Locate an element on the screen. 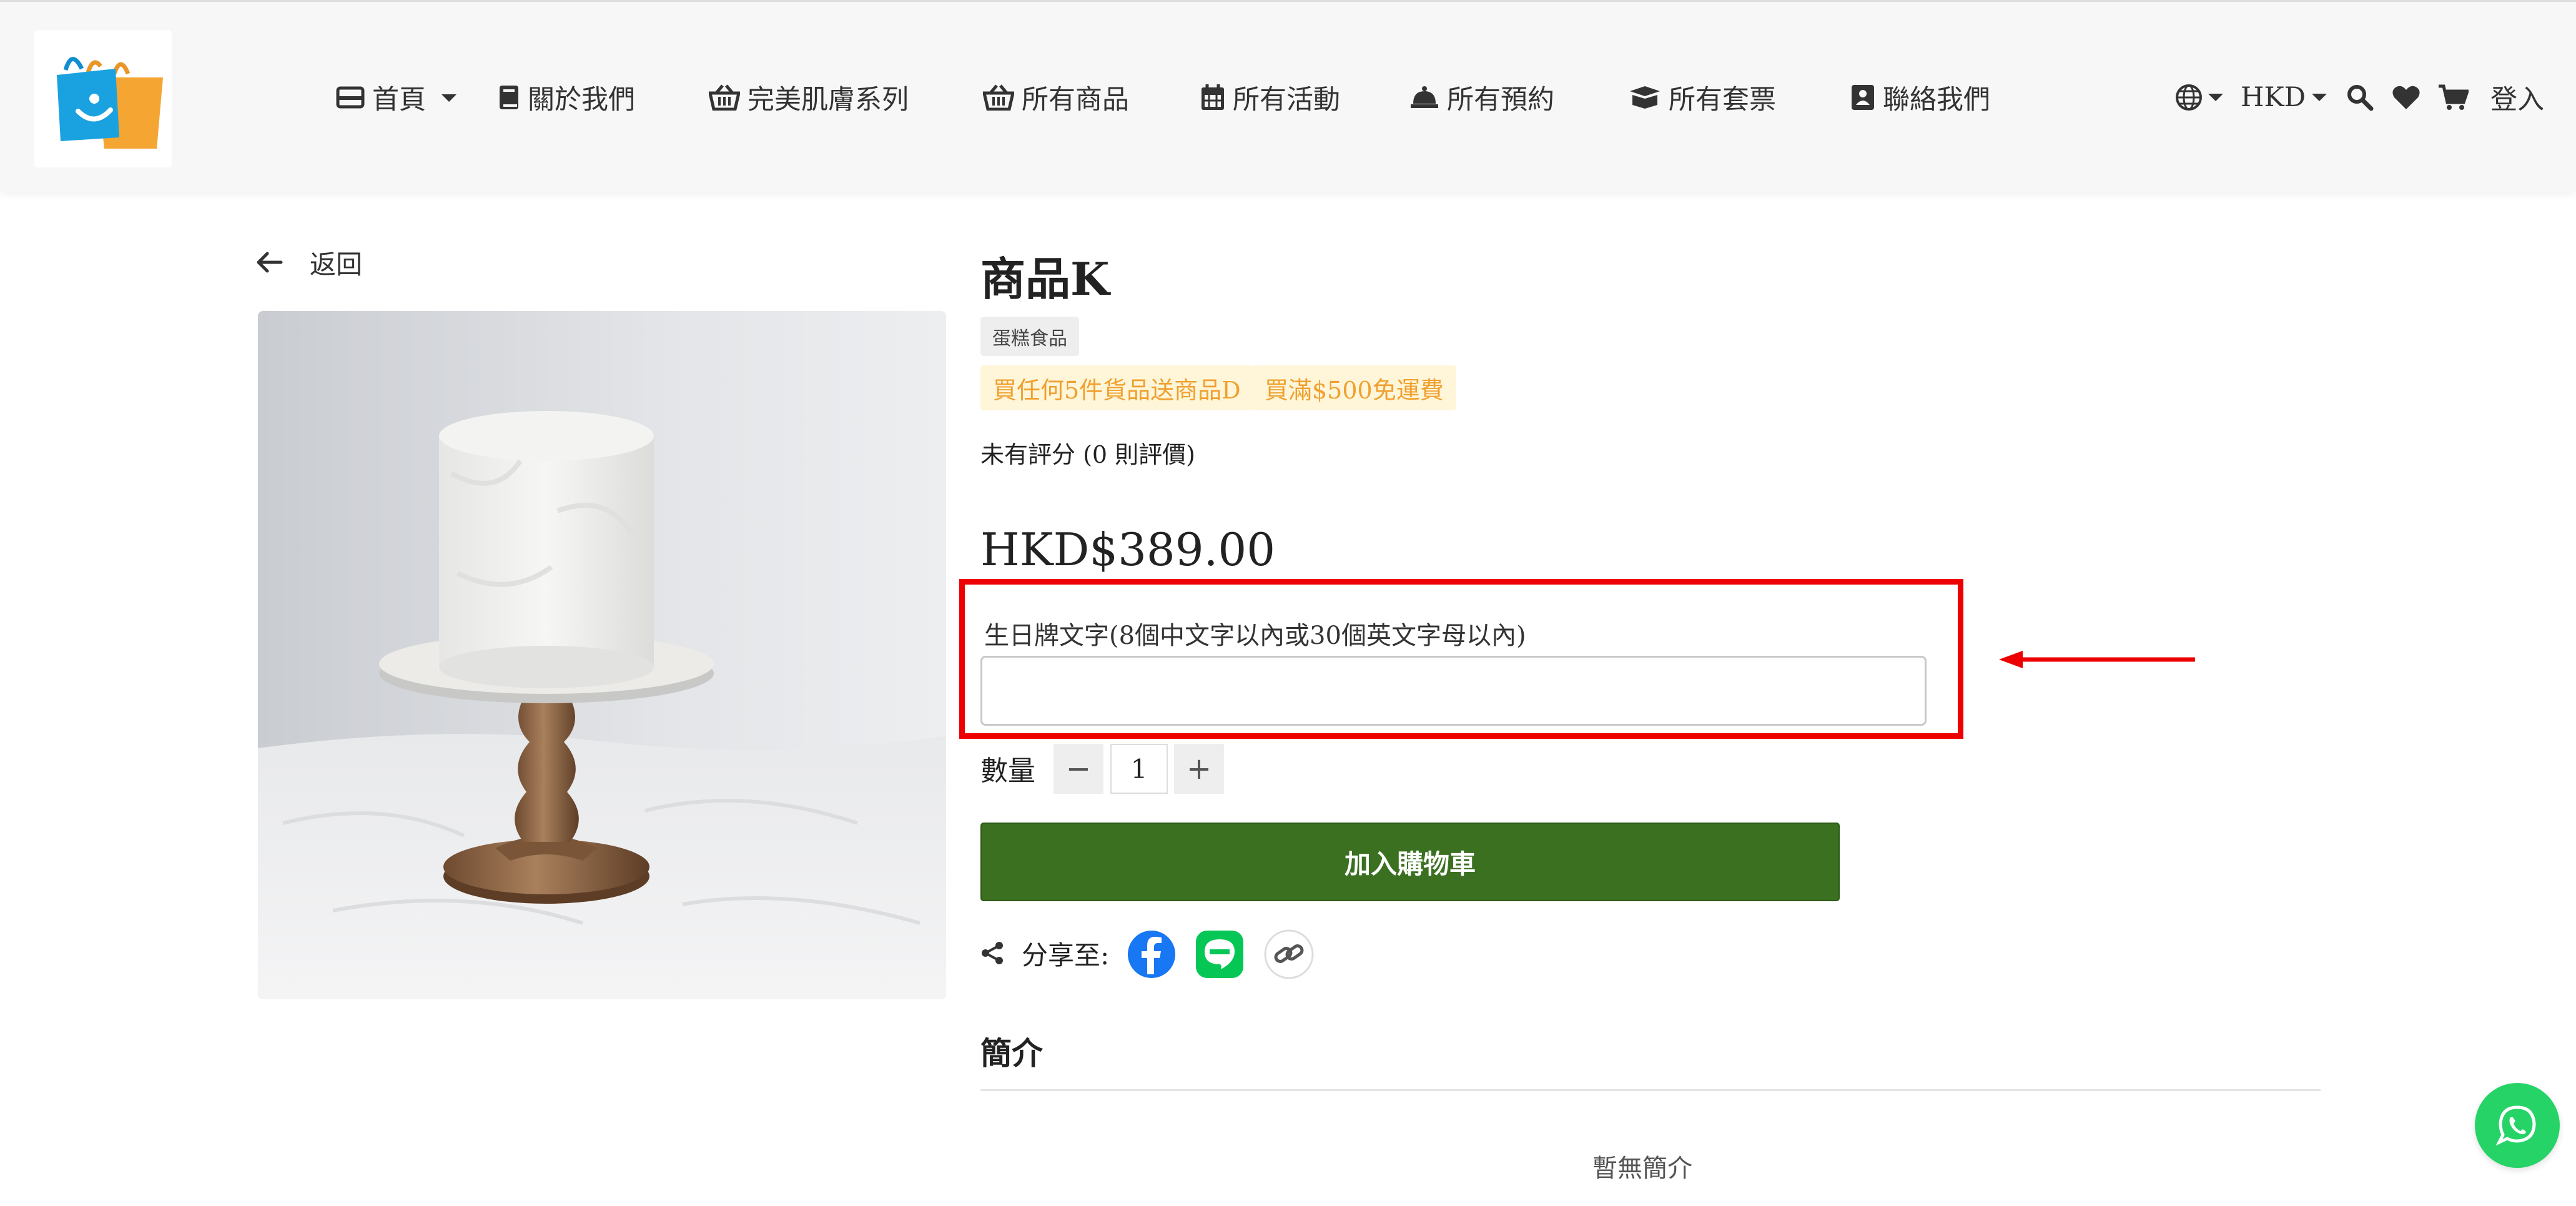 This screenshot has width=2576, height=1206. nav-all-events-label: 所有活動 is located at coordinates (1286, 100).